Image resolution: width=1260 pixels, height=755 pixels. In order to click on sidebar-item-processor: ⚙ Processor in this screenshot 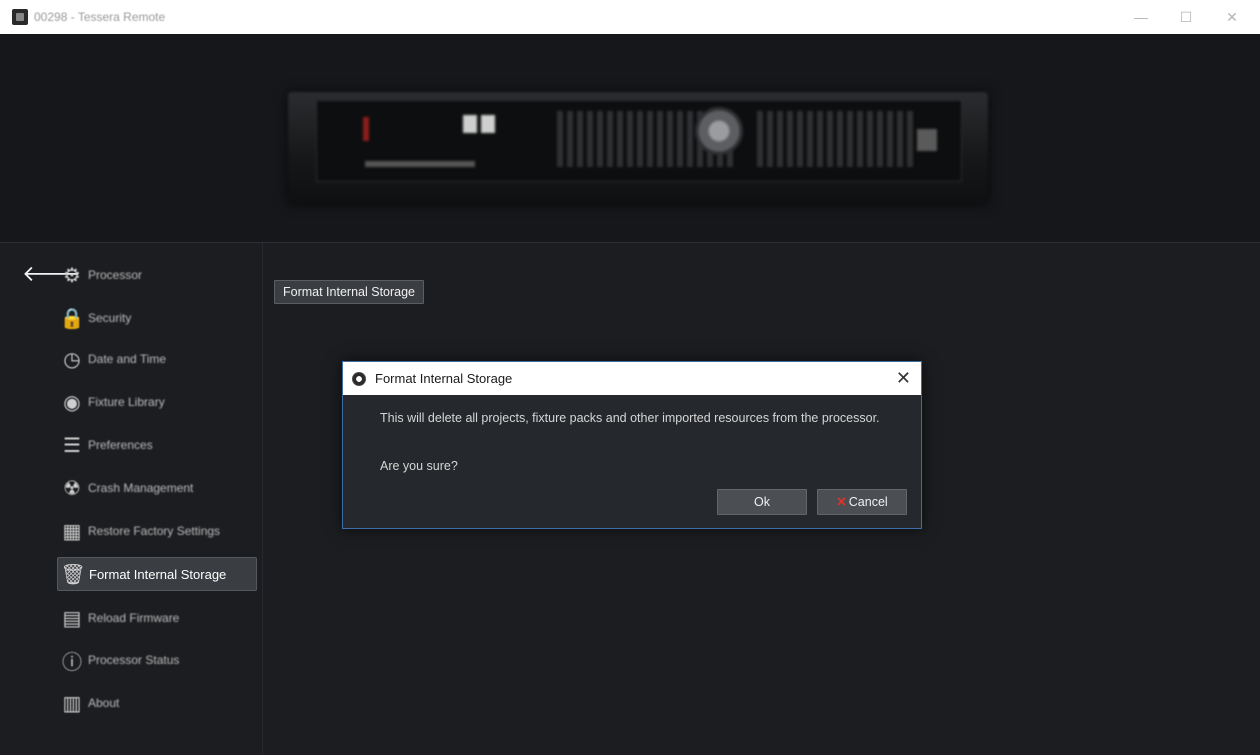, I will do `click(101, 275)`.